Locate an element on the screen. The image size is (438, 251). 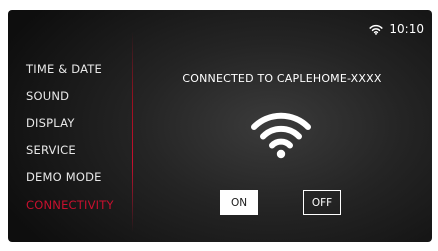
connection-status-title: CONNECTED TO CAPLEHOME-XXXX is located at coordinates (282, 78).